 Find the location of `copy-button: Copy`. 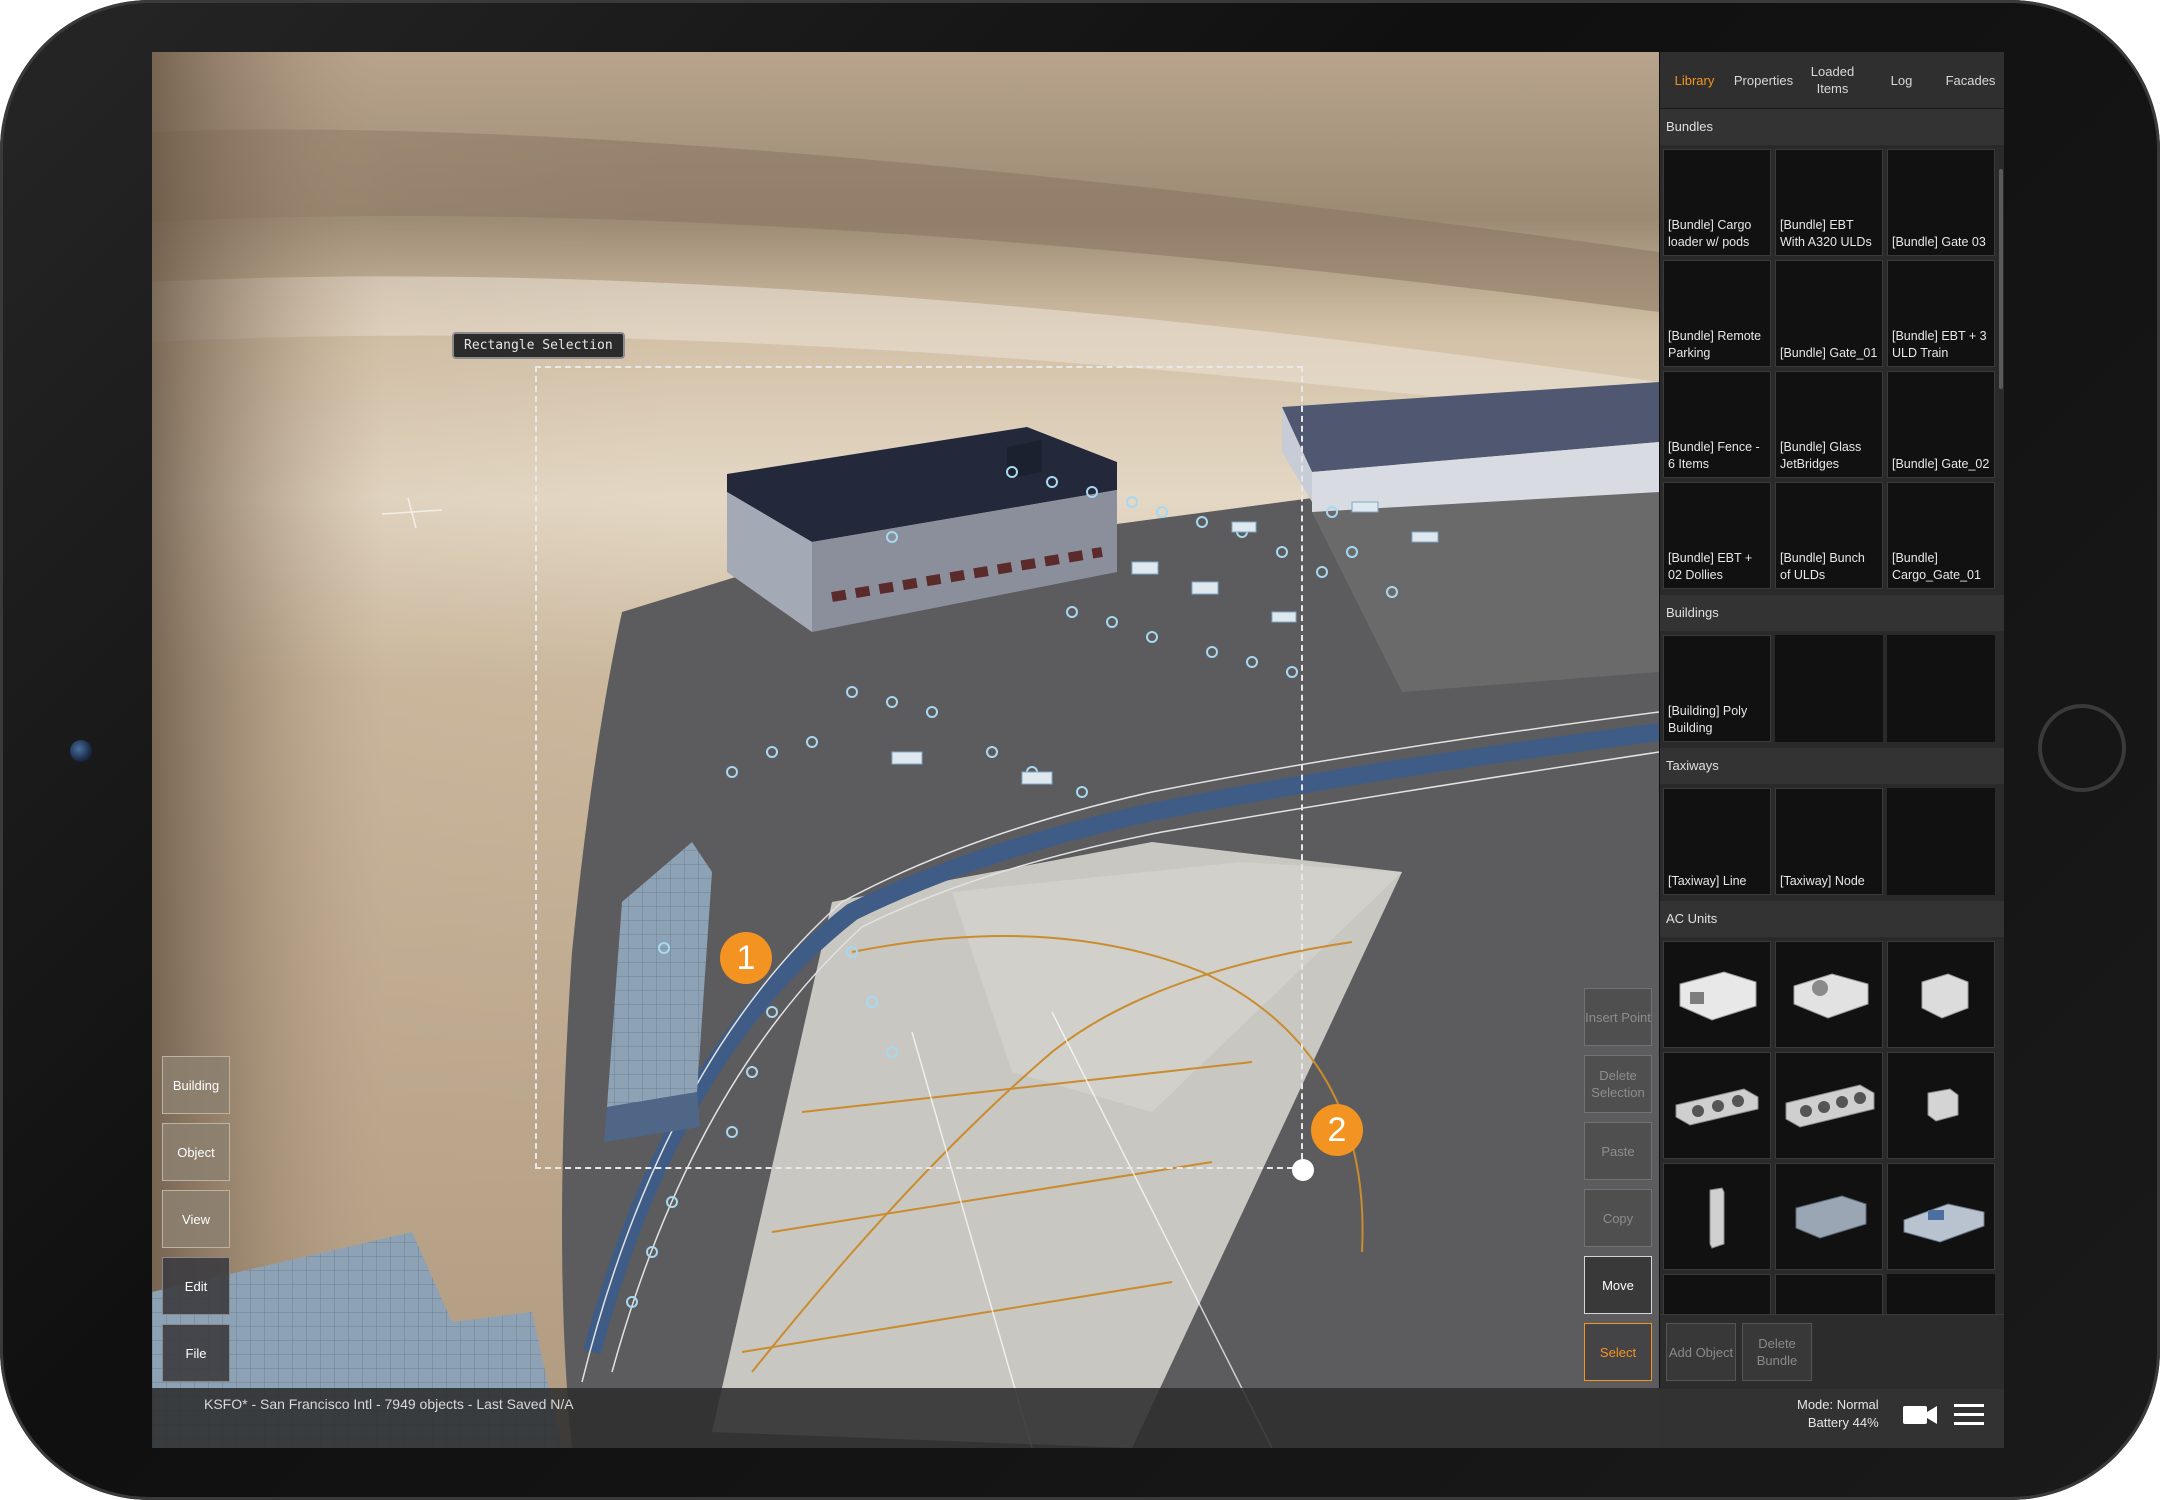

copy-button: Copy is located at coordinates (1618, 1218).